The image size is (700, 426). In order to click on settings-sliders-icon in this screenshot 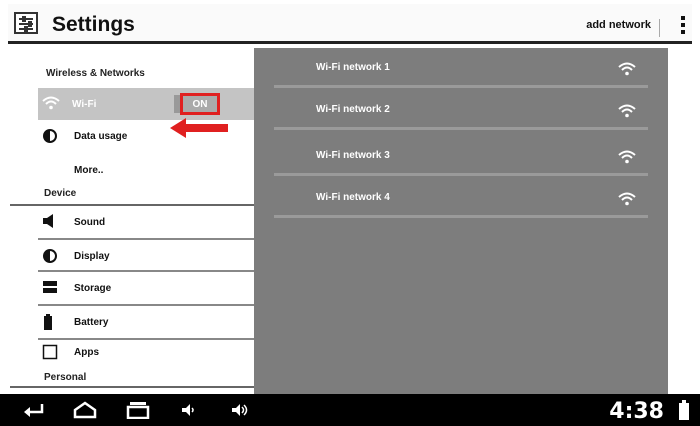, I will do `click(26, 23)`.